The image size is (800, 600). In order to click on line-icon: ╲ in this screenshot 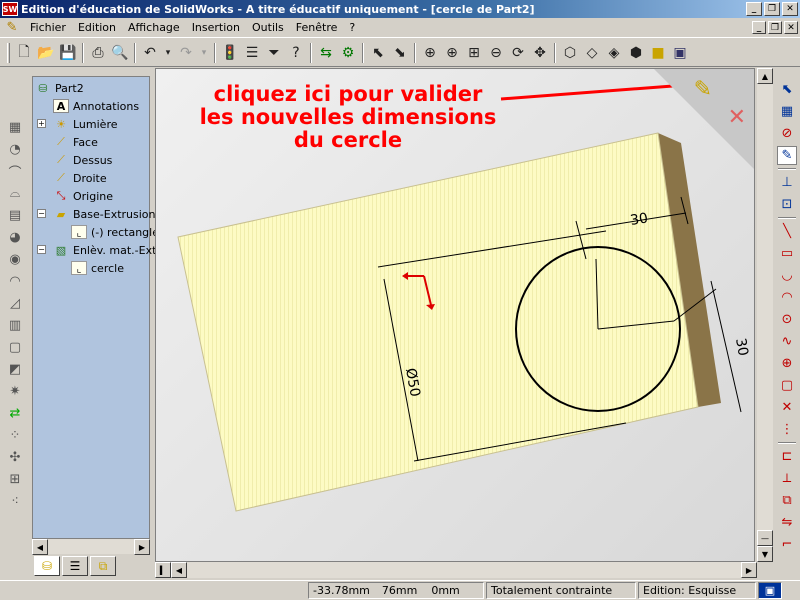, I will do `click(787, 231)`.